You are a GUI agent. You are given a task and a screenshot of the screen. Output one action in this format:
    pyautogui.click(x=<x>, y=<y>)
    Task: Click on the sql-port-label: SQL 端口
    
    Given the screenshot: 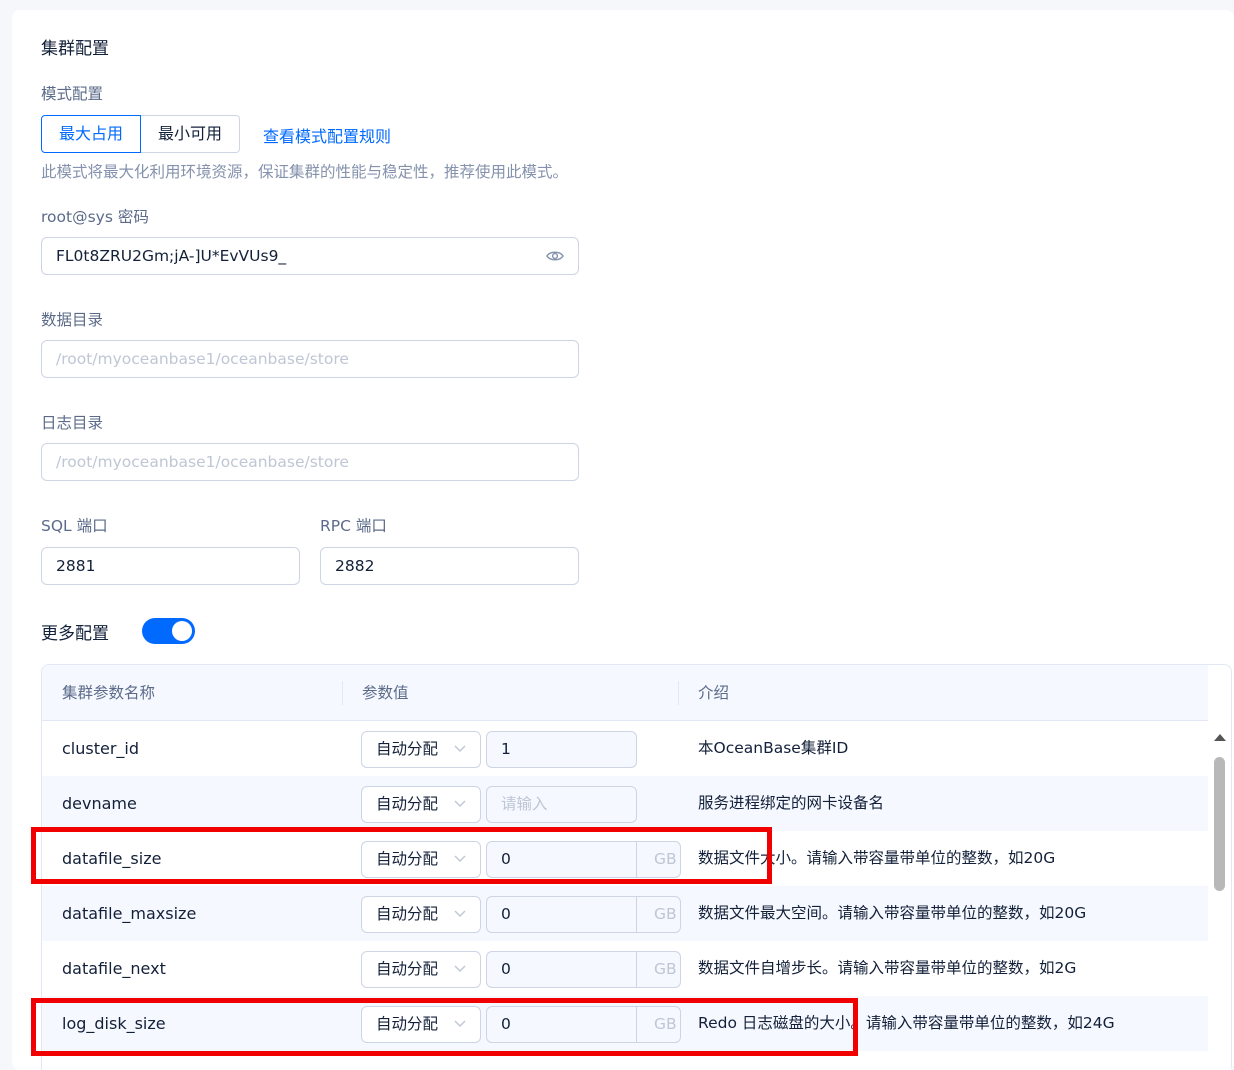 What is the action you would take?
    pyautogui.click(x=74, y=526)
    